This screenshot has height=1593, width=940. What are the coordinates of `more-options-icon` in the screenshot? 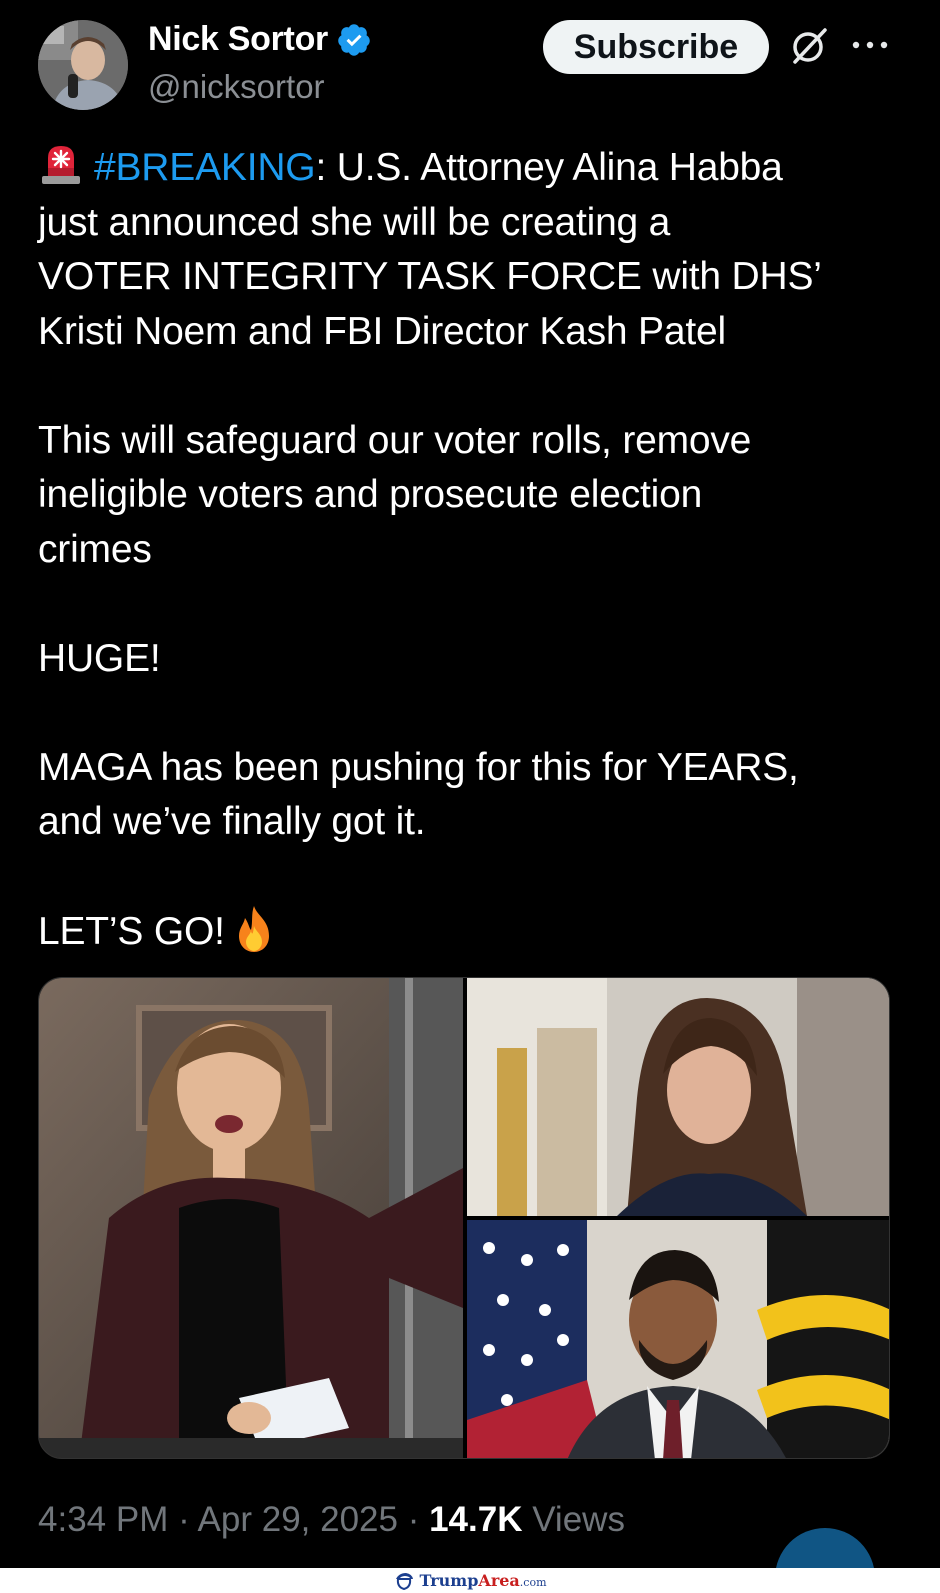 It's located at (870, 45).